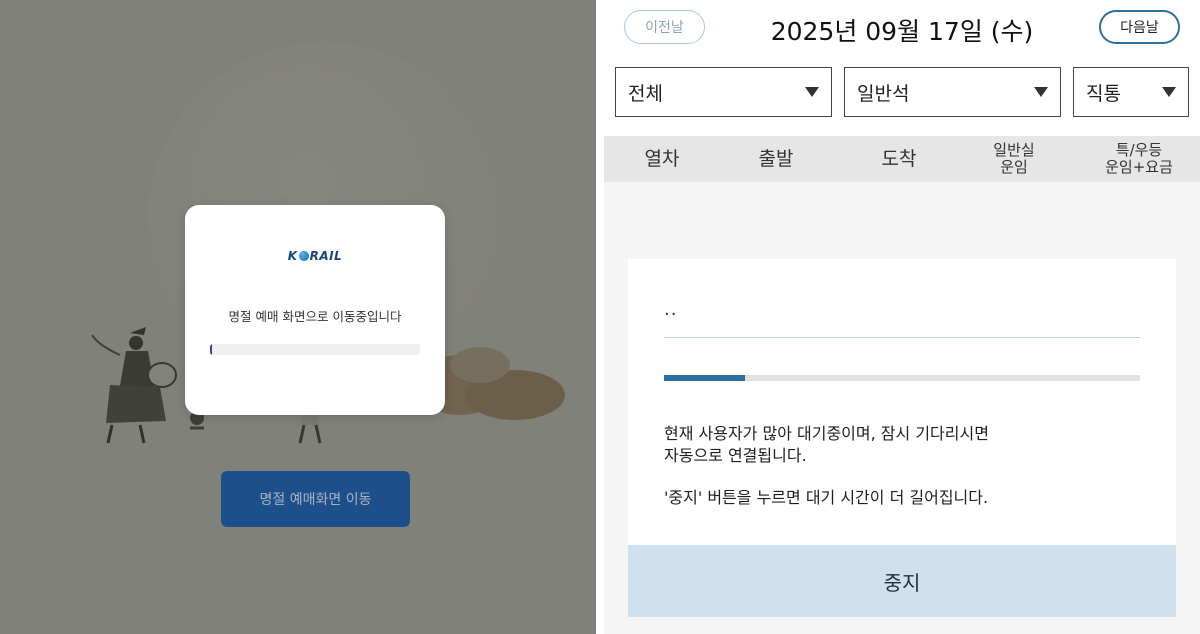 The width and height of the screenshot is (1200, 634). Describe the element at coordinates (211, 349) in the screenshot. I see `redirect-progress-fill` at that location.